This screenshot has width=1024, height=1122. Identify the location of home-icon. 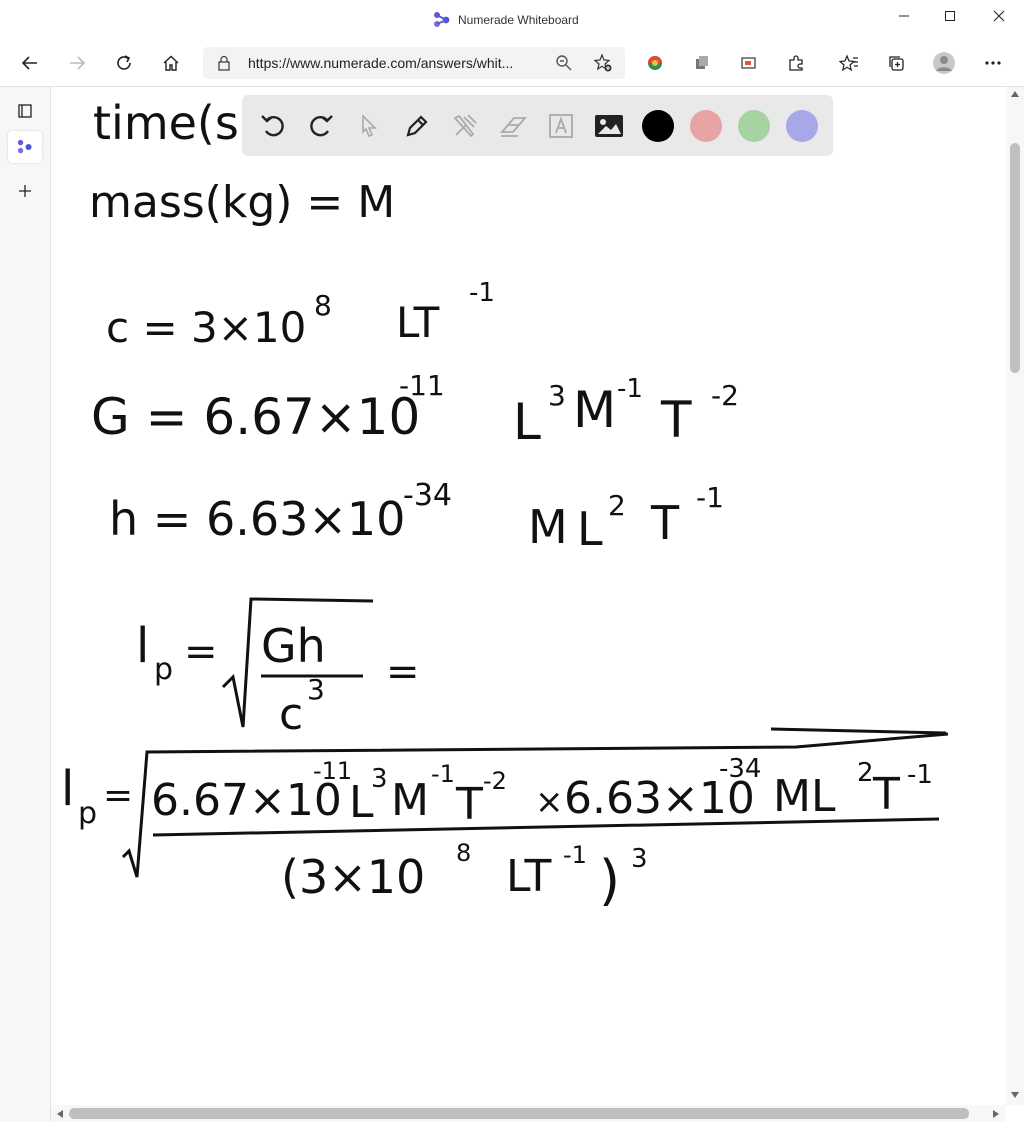
(171, 63).